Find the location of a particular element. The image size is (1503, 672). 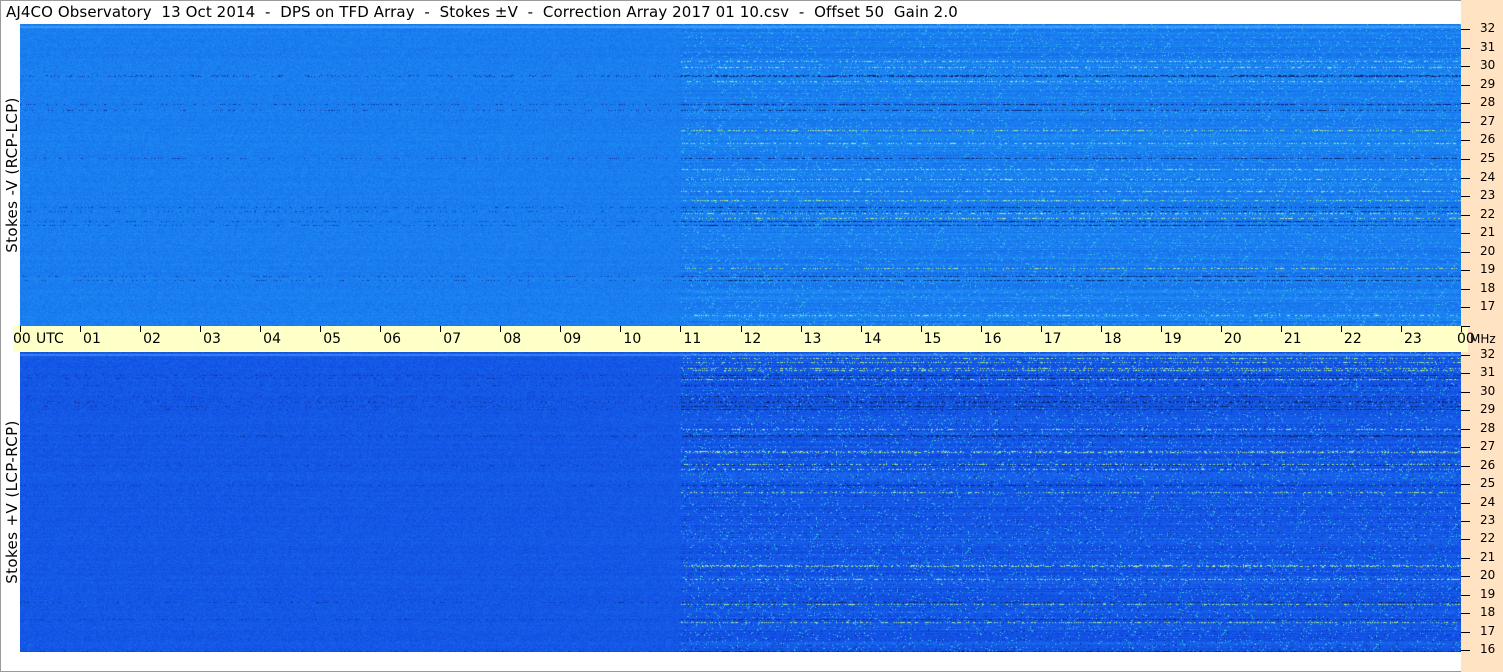

time-tick-label: 16 is located at coordinates (992, 339).